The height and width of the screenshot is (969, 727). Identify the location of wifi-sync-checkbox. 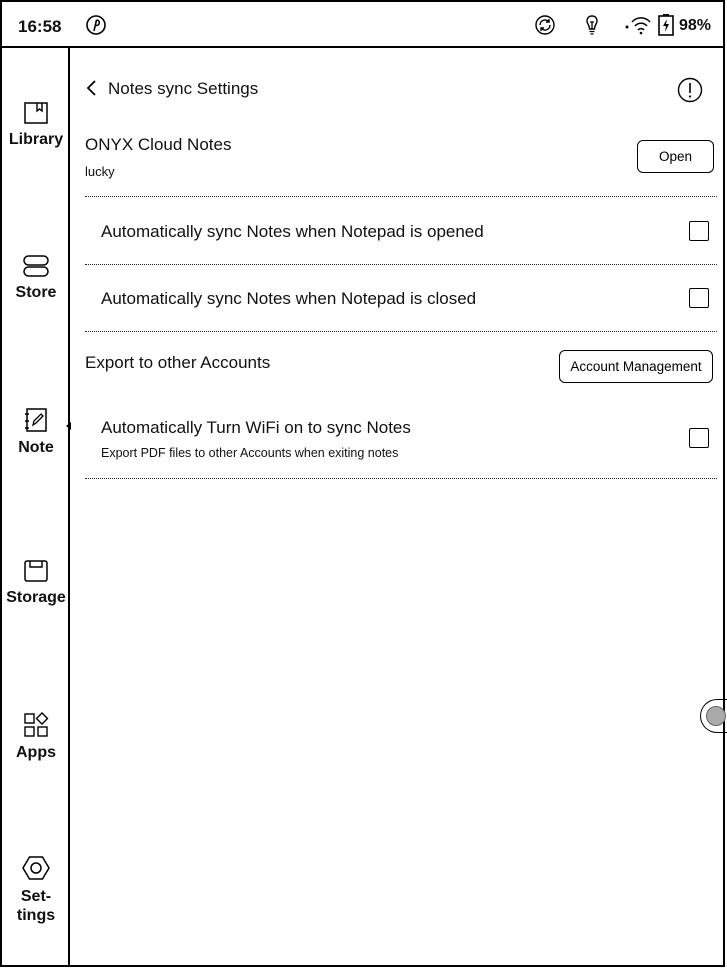
(699, 438).